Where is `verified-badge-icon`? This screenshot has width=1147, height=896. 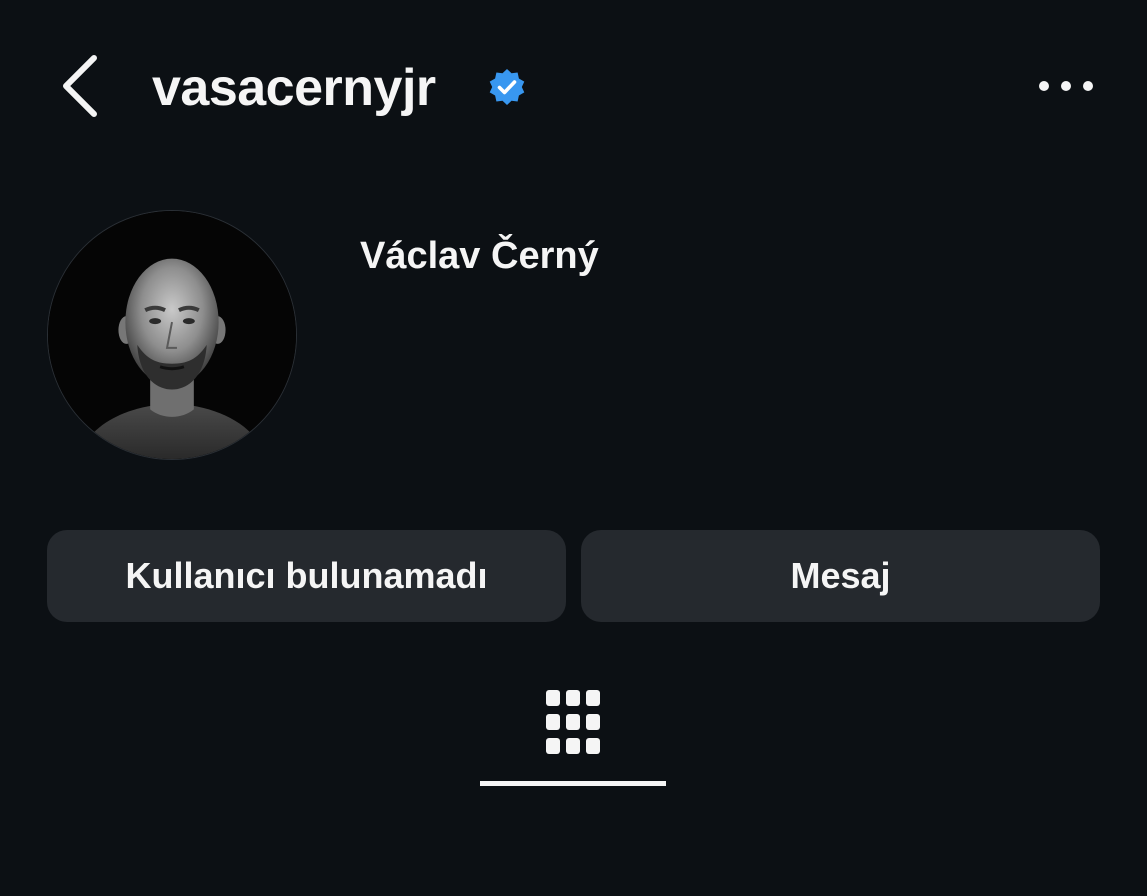
verified-badge-icon is located at coordinates (507, 87).